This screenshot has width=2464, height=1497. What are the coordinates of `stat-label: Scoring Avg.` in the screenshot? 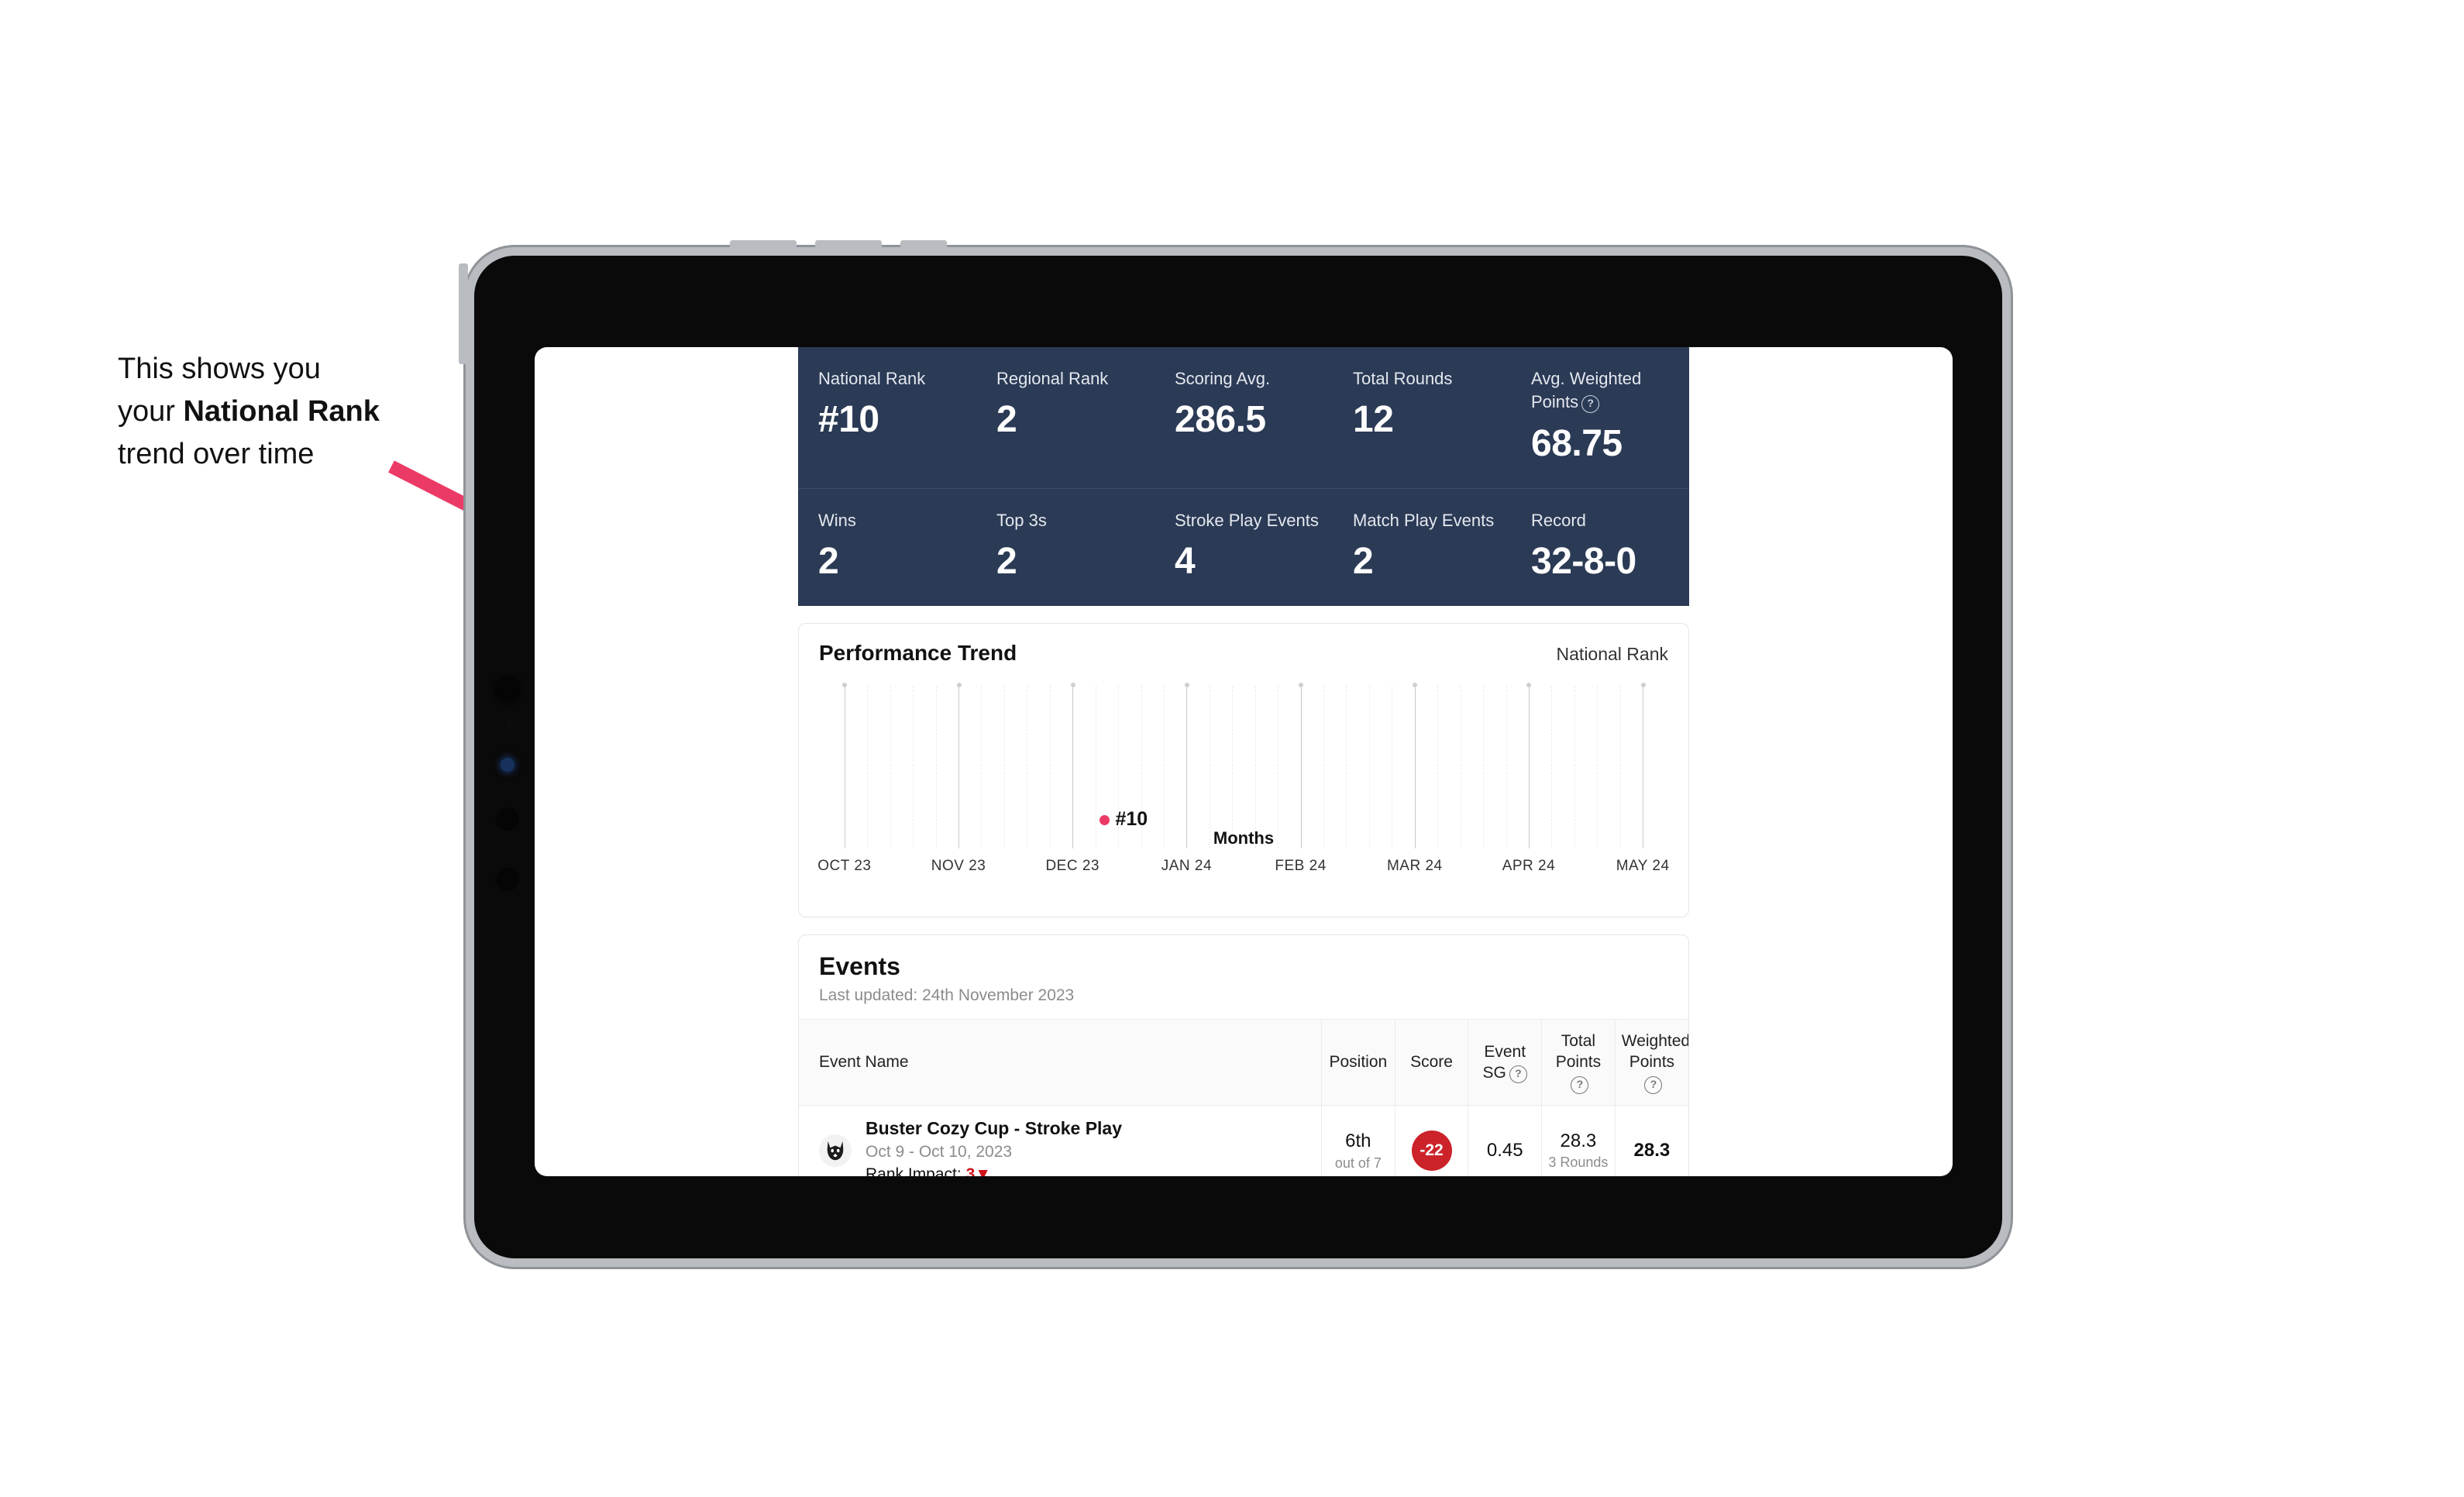 It's located at (1223, 378).